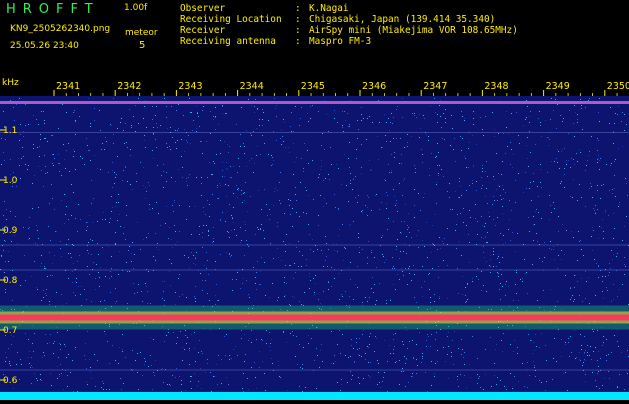  What do you see at coordinates (314, 102) in the screenshot?
I see `top-carrier-line` at bounding box center [314, 102].